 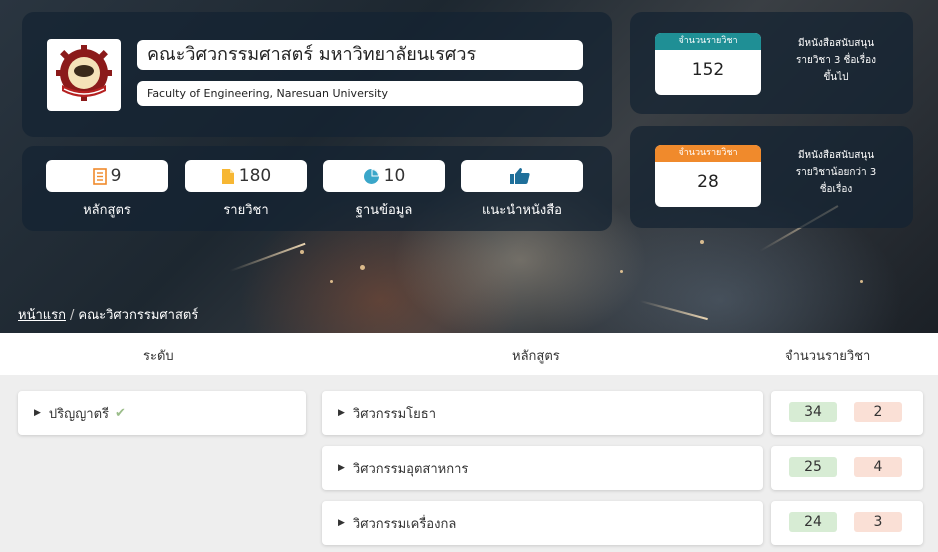 What do you see at coordinates (246, 210) in the screenshot?
I see `stat-courses-label: รายวิชา` at bounding box center [246, 210].